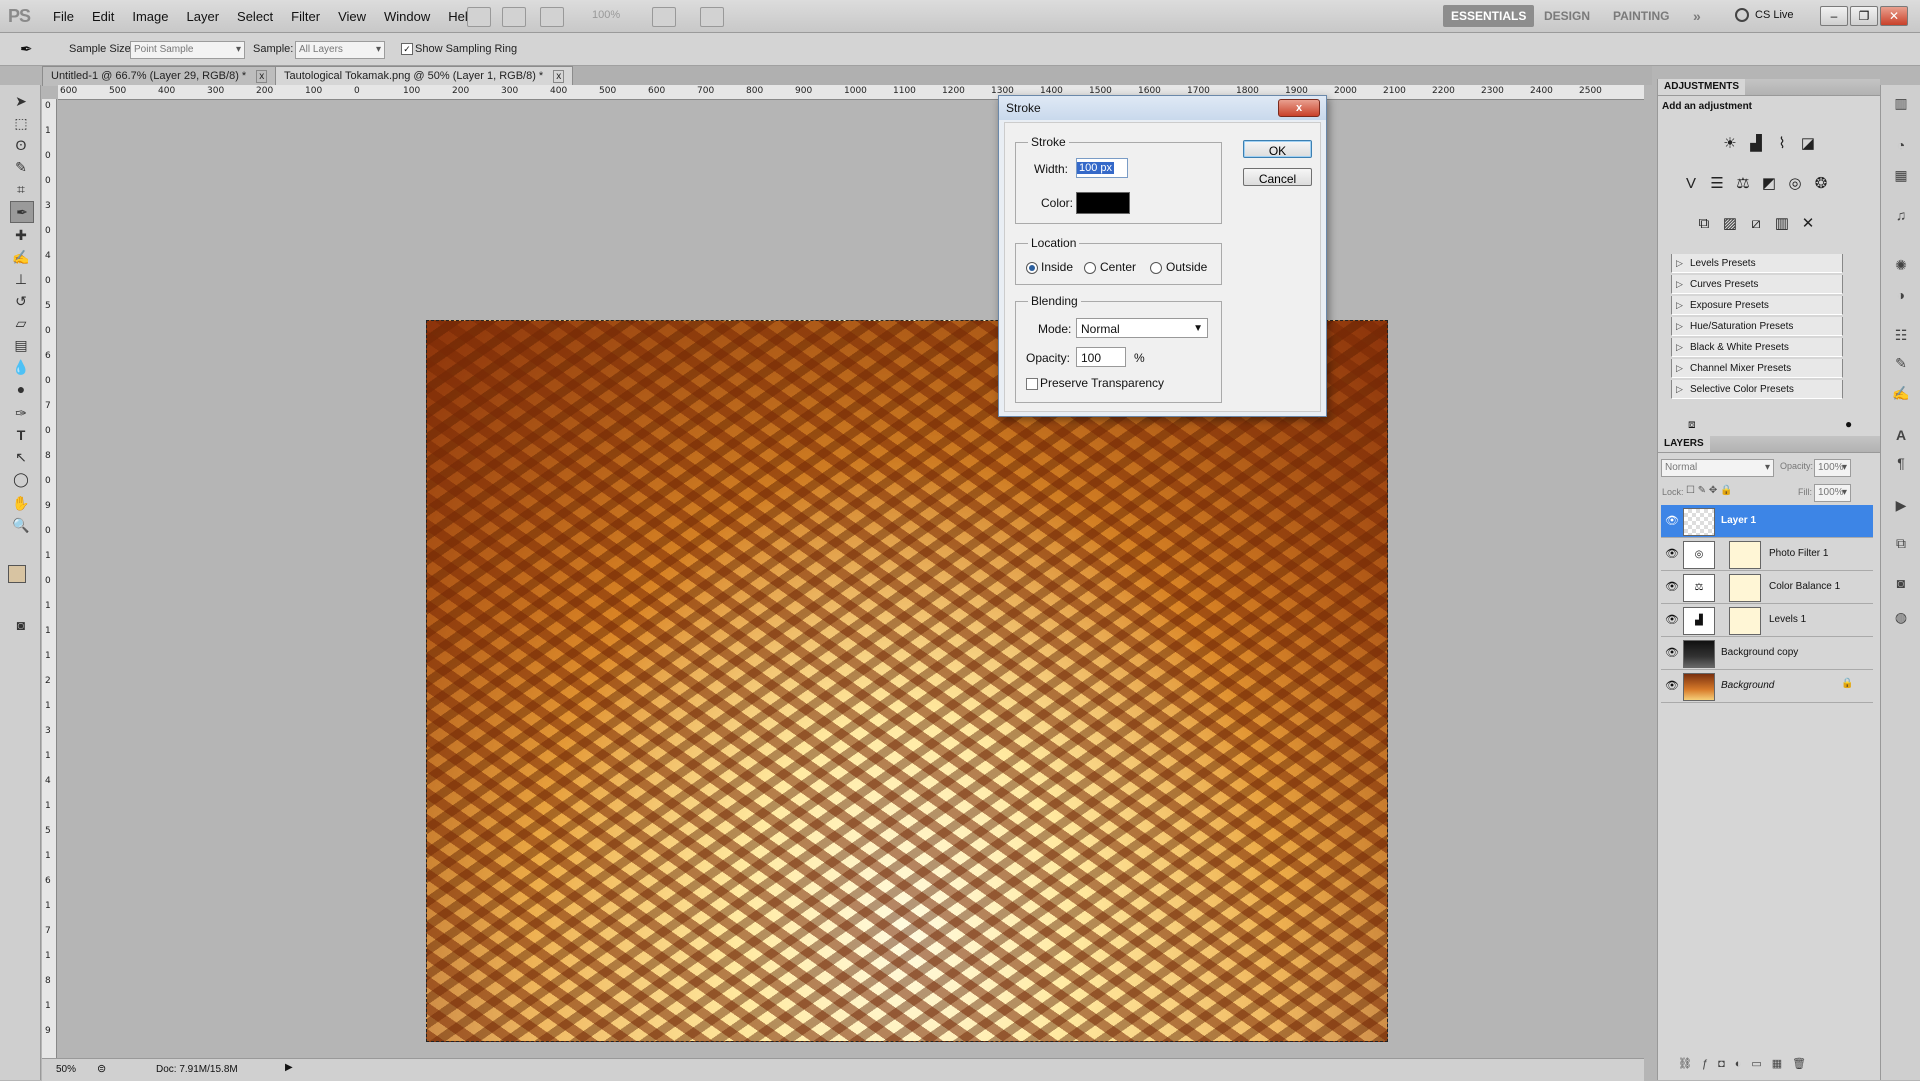  I want to click on paragraph-icon: ¶, so click(1901, 463).